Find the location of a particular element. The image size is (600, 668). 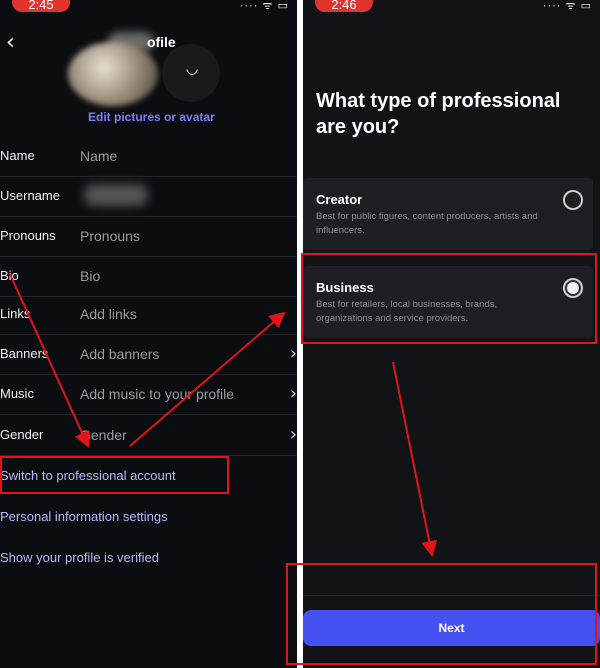

arrow-business-to-next is located at coordinates (415, 459).